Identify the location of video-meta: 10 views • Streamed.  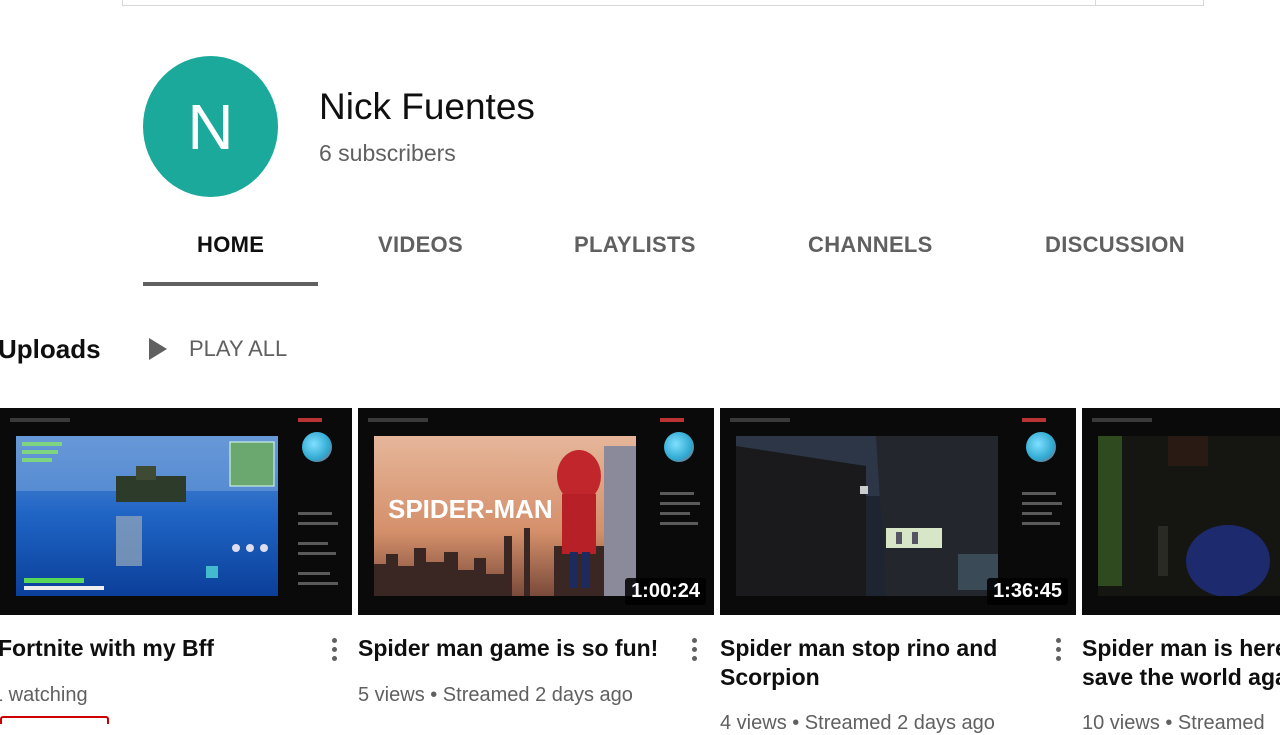
(1173, 723).